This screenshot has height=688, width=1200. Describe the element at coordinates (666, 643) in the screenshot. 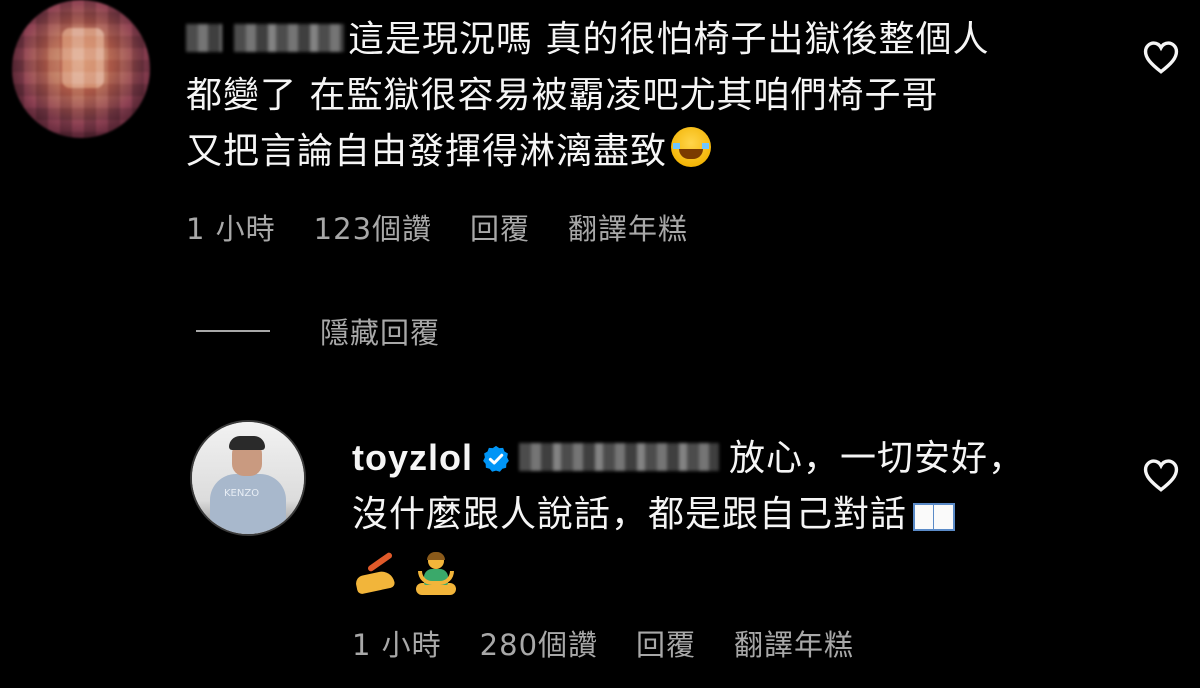

I see `reply-reply-button: 回覆` at that location.